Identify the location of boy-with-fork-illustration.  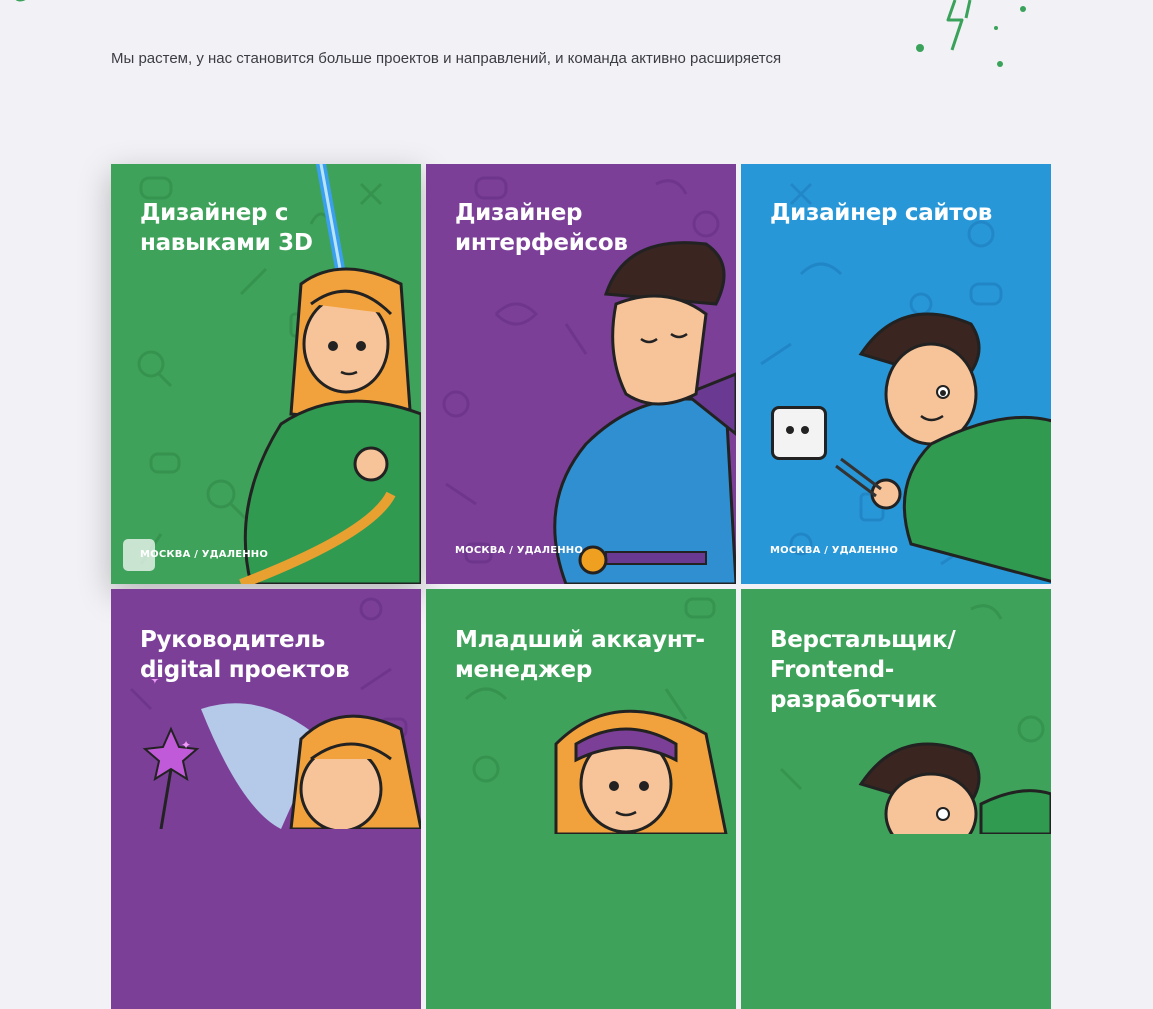
(943, 447).